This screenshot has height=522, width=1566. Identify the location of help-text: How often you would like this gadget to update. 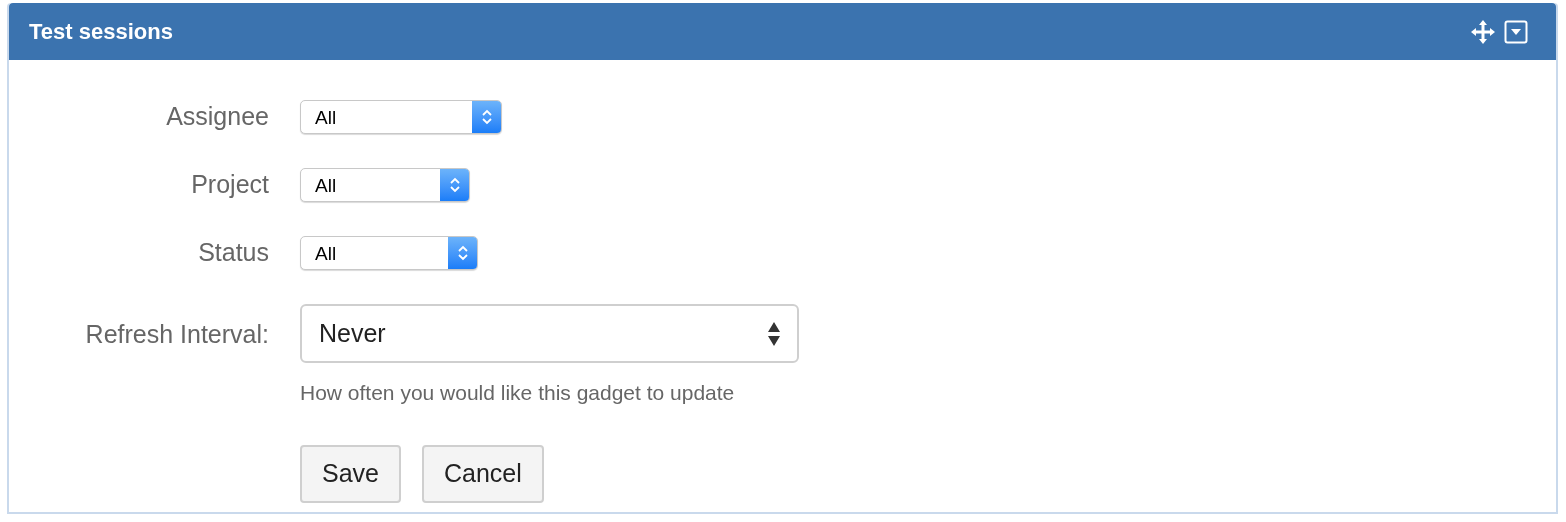
(518, 393).